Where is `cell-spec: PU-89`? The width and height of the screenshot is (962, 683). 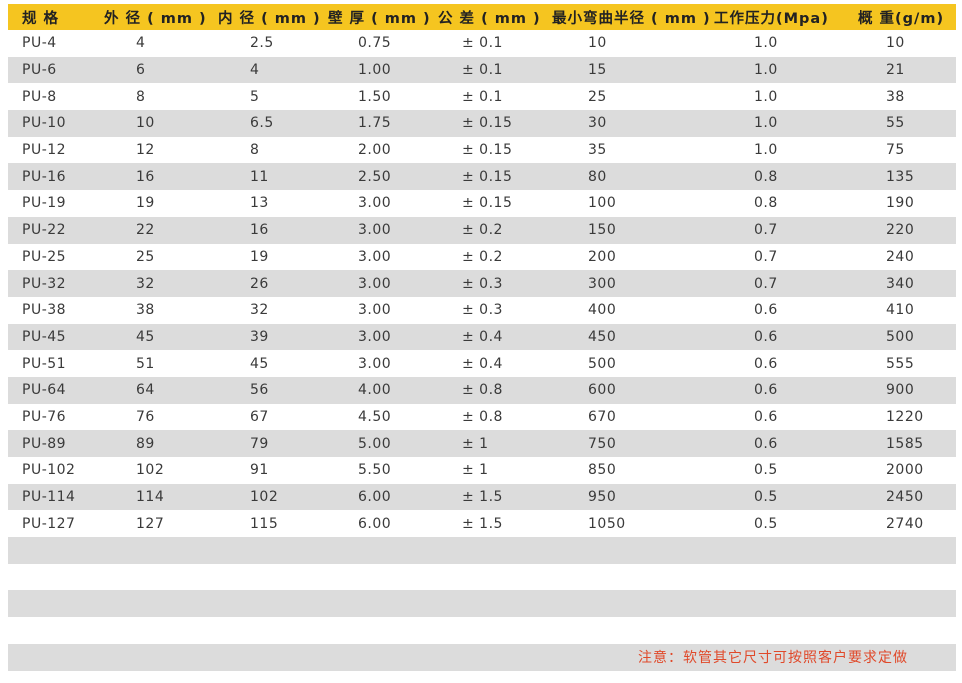 cell-spec: PU-89 is located at coordinates (44, 443).